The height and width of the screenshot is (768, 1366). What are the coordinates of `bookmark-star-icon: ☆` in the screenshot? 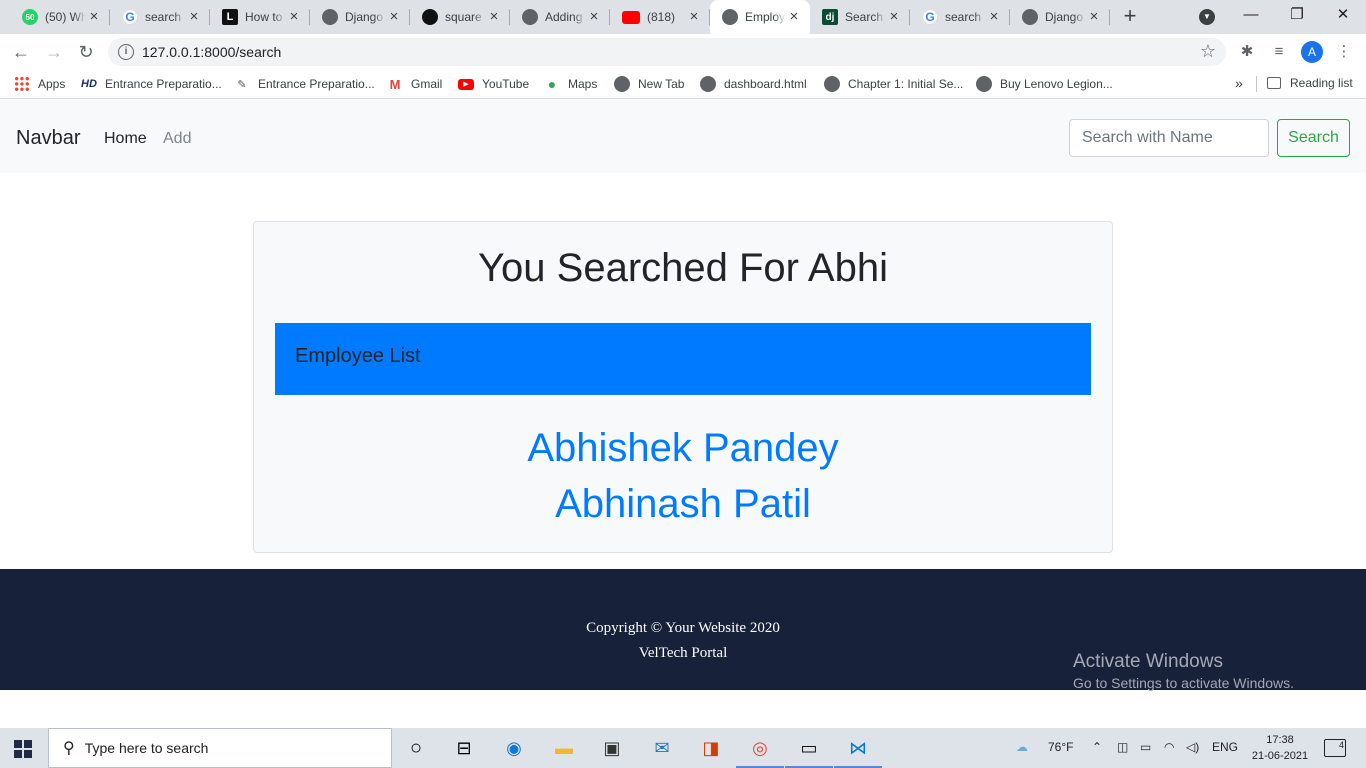 It's located at (1208, 51).